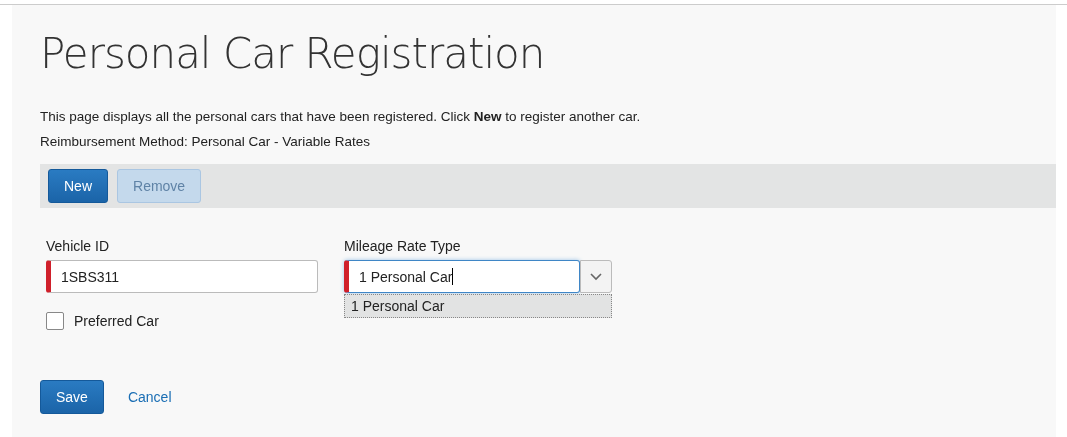  What do you see at coordinates (72, 397) in the screenshot?
I see `save-button: Save` at bounding box center [72, 397].